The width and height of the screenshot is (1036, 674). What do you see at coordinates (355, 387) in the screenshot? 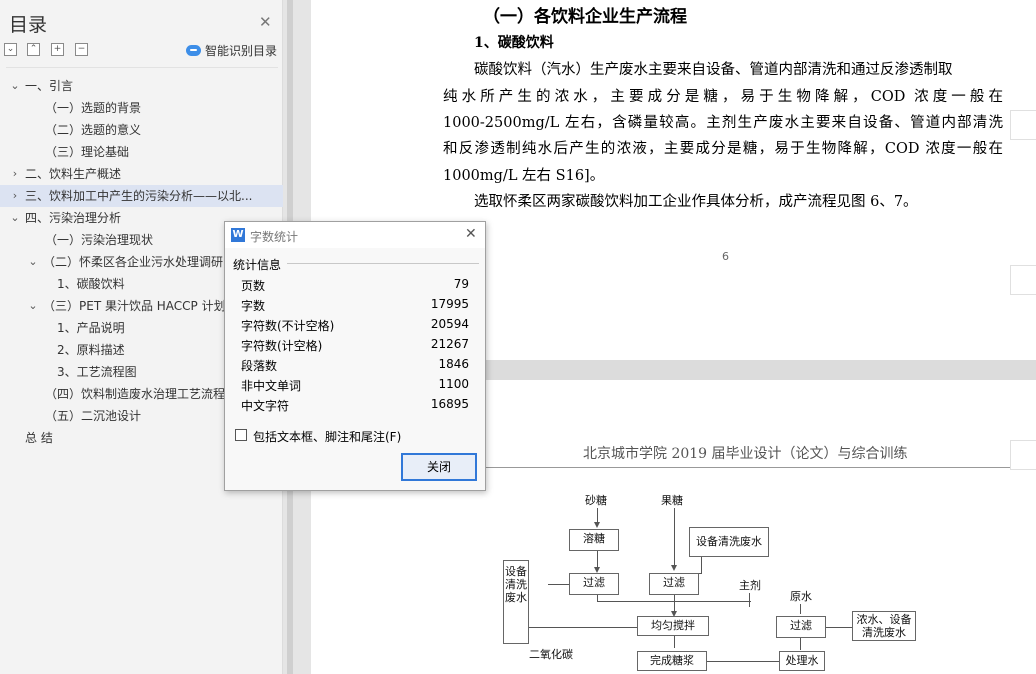
I see `stat-row: 非中文单词 1100` at bounding box center [355, 387].